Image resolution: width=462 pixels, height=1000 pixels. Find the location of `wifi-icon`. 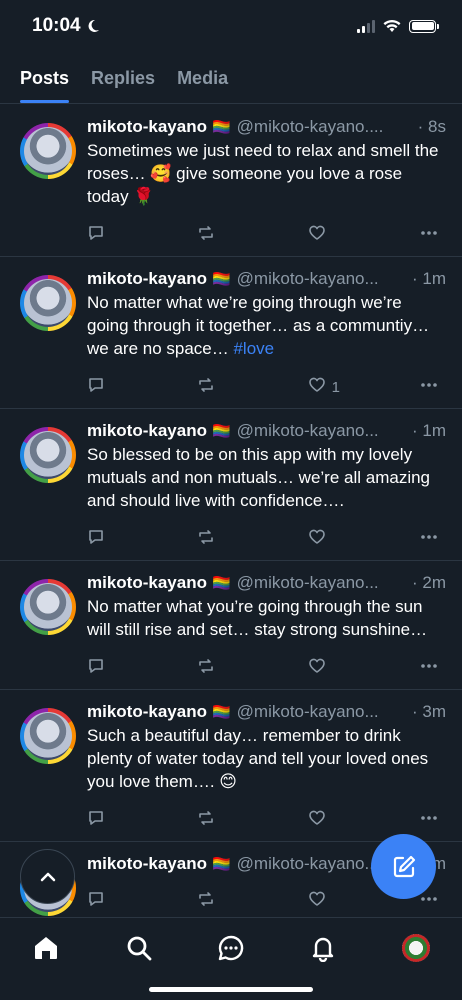

wifi-icon is located at coordinates (392, 25).